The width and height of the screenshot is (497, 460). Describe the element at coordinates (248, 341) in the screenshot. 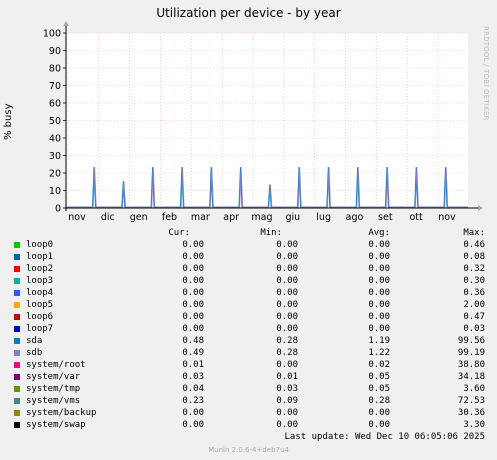

I see `legend-row: sda 0.48 0.28 1.19 99.56` at that location.